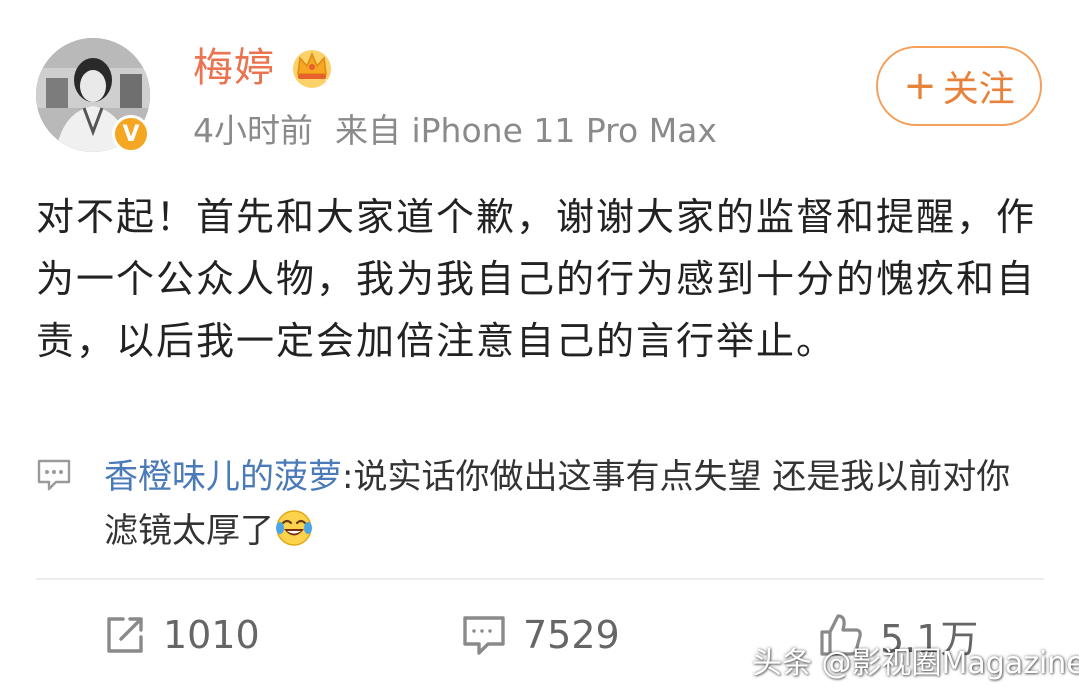 This screenshot has height=693, width=1079. What do you see at coordinates (920, 86) in the screenshot?
I see `plus-icon: +` at bounding box center [920, 86].